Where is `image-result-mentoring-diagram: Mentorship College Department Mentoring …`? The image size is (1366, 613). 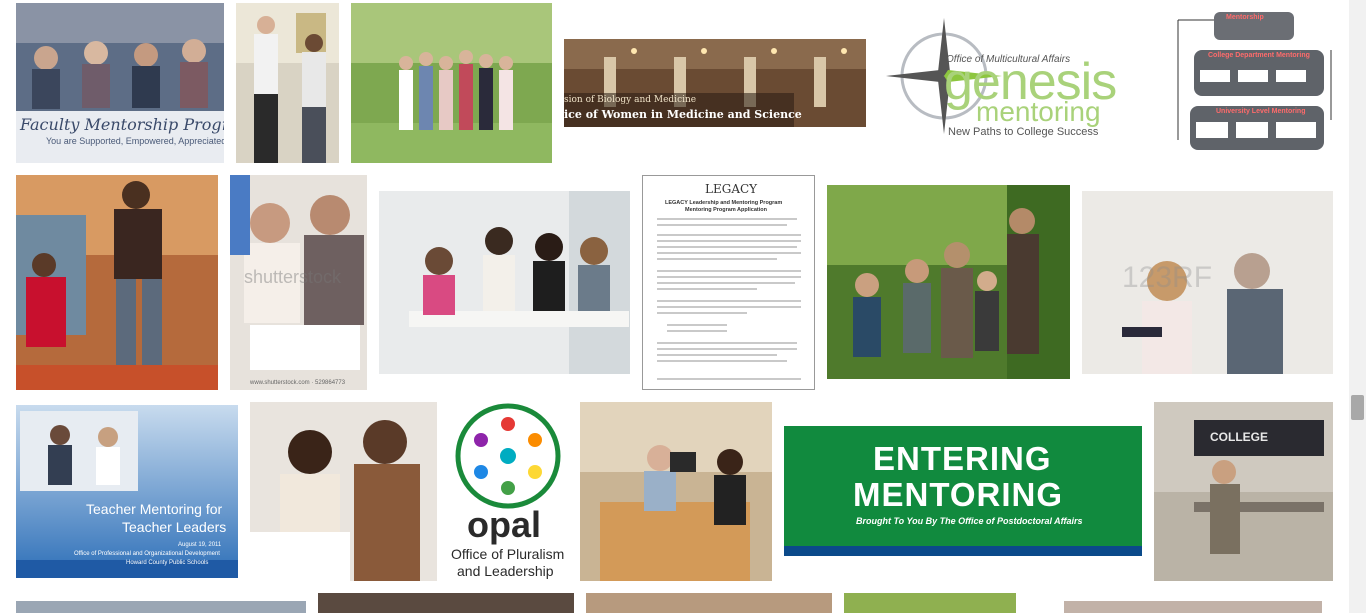
image-result-mentoring-diagram: Mentorship College Department Mentoring … is located at coordinates (1254, 81).